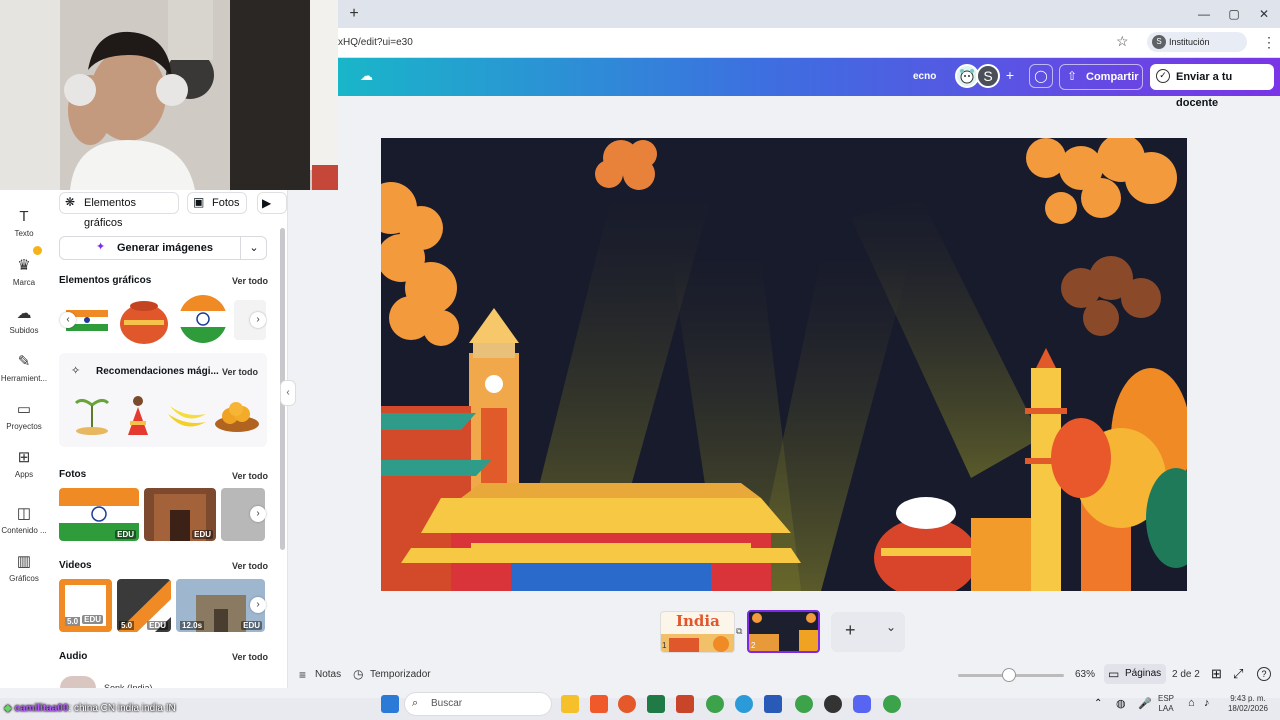 This screenshot has height=720, width=1280. Describe the element at coordinates (478, 704) in the screenshot. I see `taskbar-search: Buscar` at that location.